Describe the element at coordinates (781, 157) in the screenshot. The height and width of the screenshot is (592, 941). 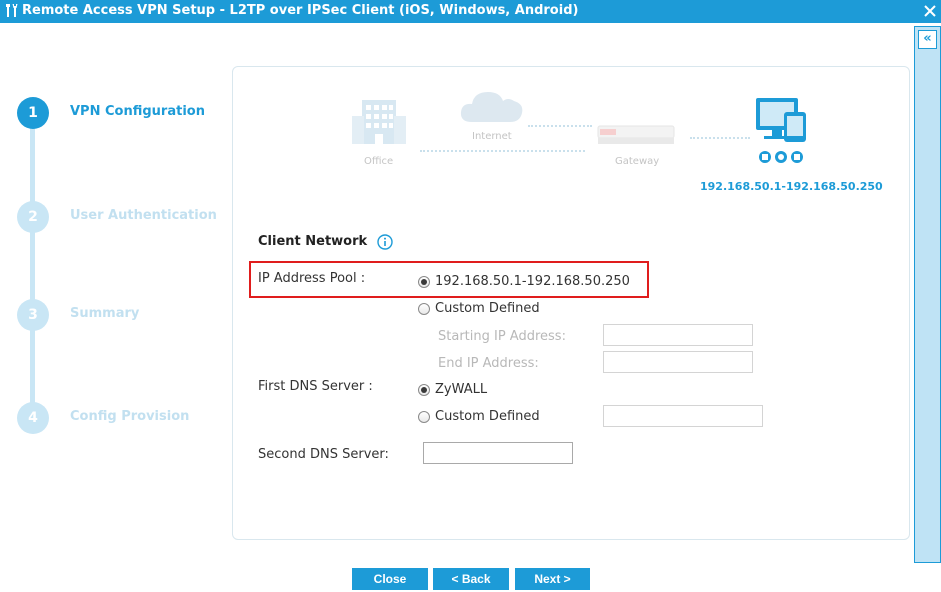
I see `os-icons` at that location.